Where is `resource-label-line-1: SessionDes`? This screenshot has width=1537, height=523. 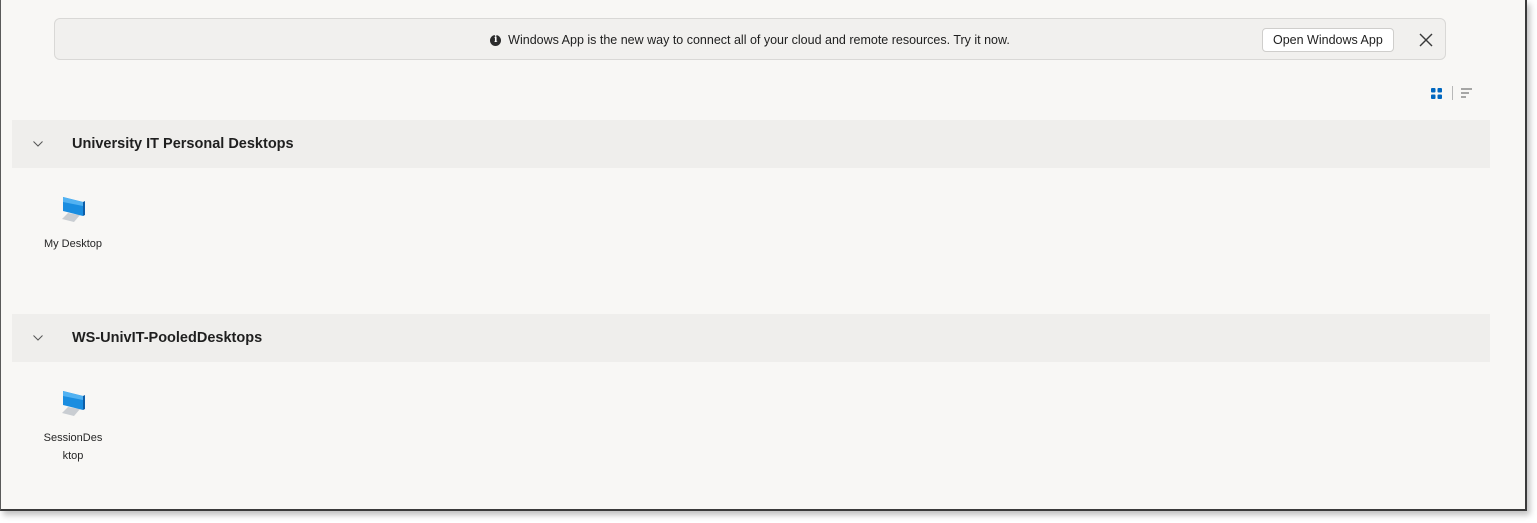
resource-label-line-1: SessionDes is located at coordinates (73, 438).